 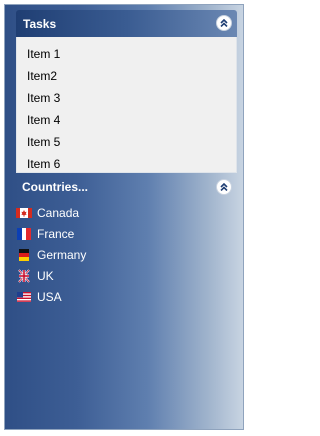 I want to click on uk-flag-icon, so click(x=24, y=276).